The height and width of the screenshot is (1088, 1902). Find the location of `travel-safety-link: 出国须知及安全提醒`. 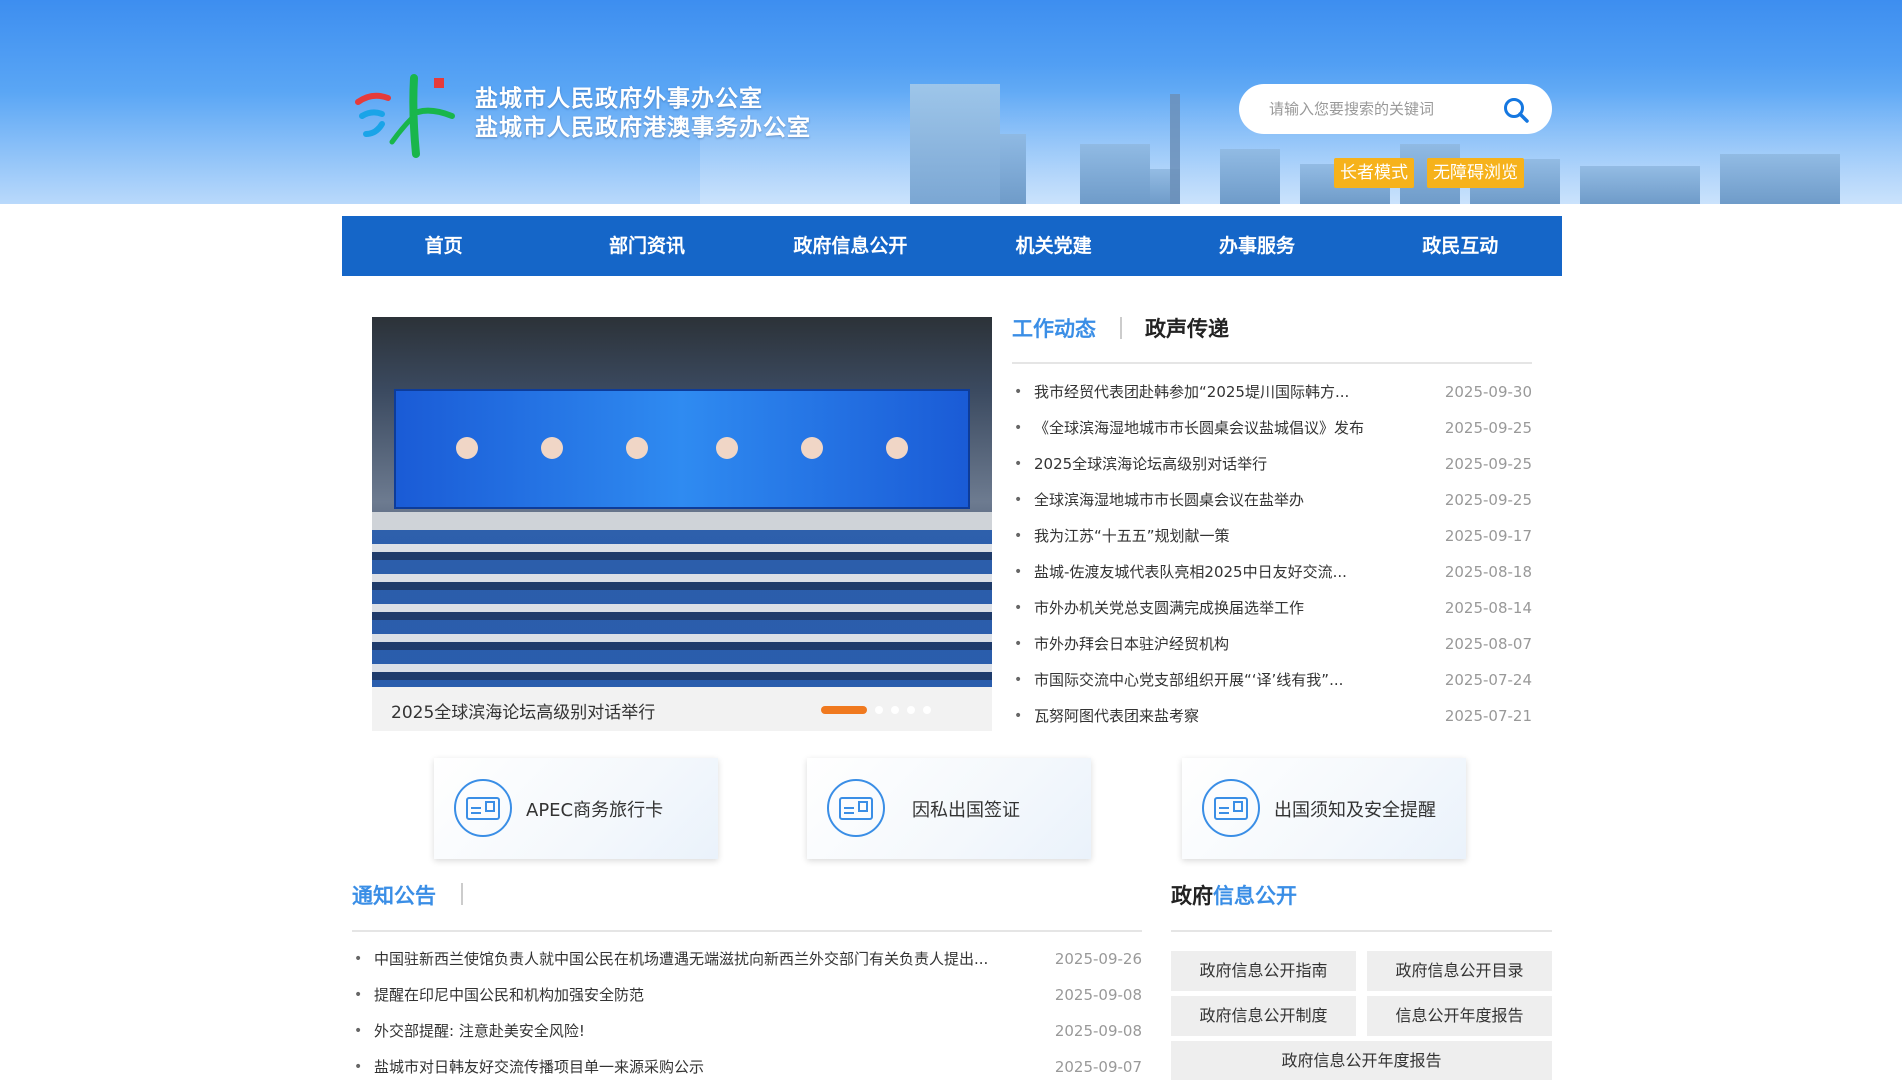

travel-safety-link: 出国须知及安全提醒 is located at coordinates (1324, 808).